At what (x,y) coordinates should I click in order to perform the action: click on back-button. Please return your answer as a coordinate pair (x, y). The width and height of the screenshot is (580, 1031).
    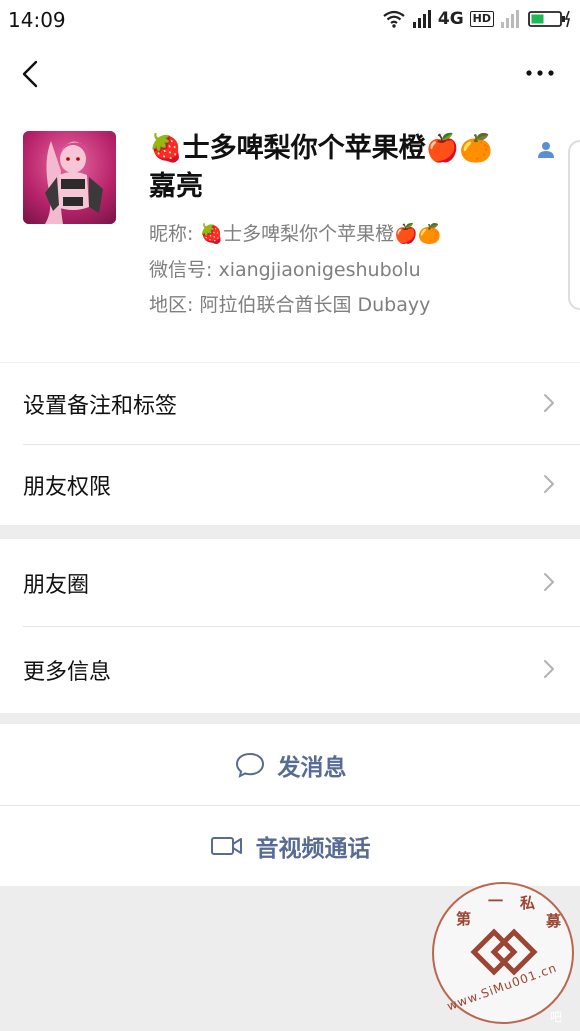
    Looking at the image, I should click on (30, 74).